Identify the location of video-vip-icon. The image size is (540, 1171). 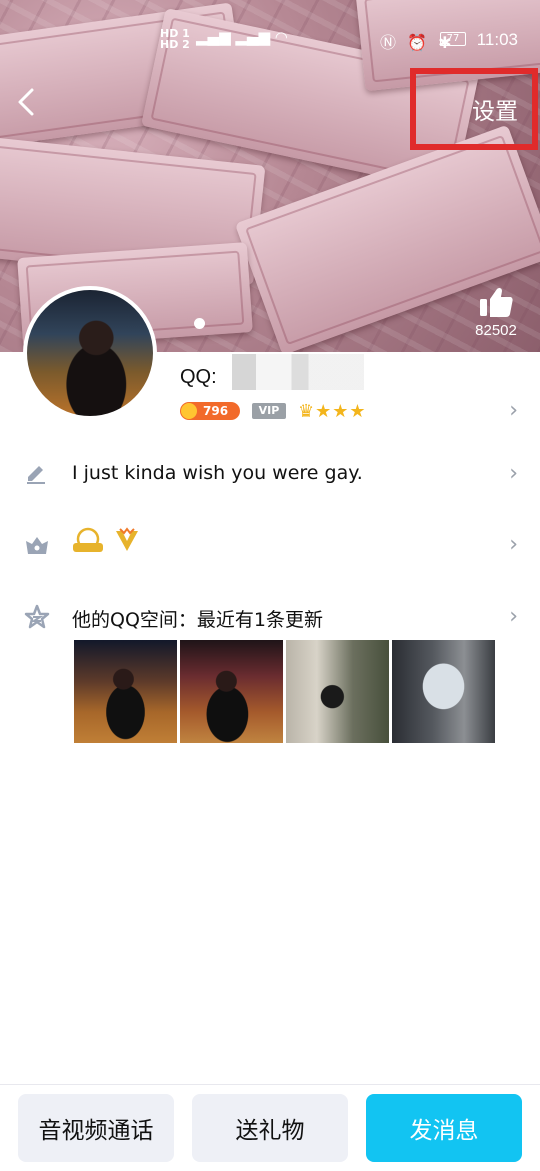
(127, 539).